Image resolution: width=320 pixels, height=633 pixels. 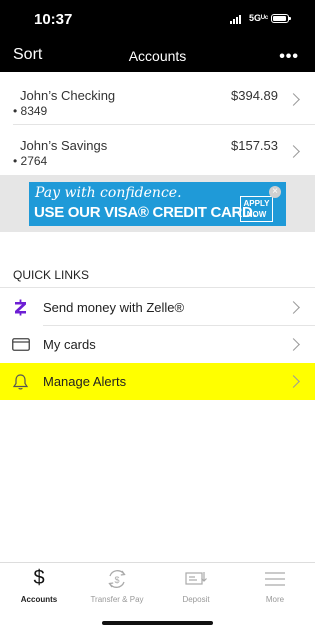 I want to click on account-row-savings: John’s Savings • 2764 $157.53, so click(x=157, y=150).